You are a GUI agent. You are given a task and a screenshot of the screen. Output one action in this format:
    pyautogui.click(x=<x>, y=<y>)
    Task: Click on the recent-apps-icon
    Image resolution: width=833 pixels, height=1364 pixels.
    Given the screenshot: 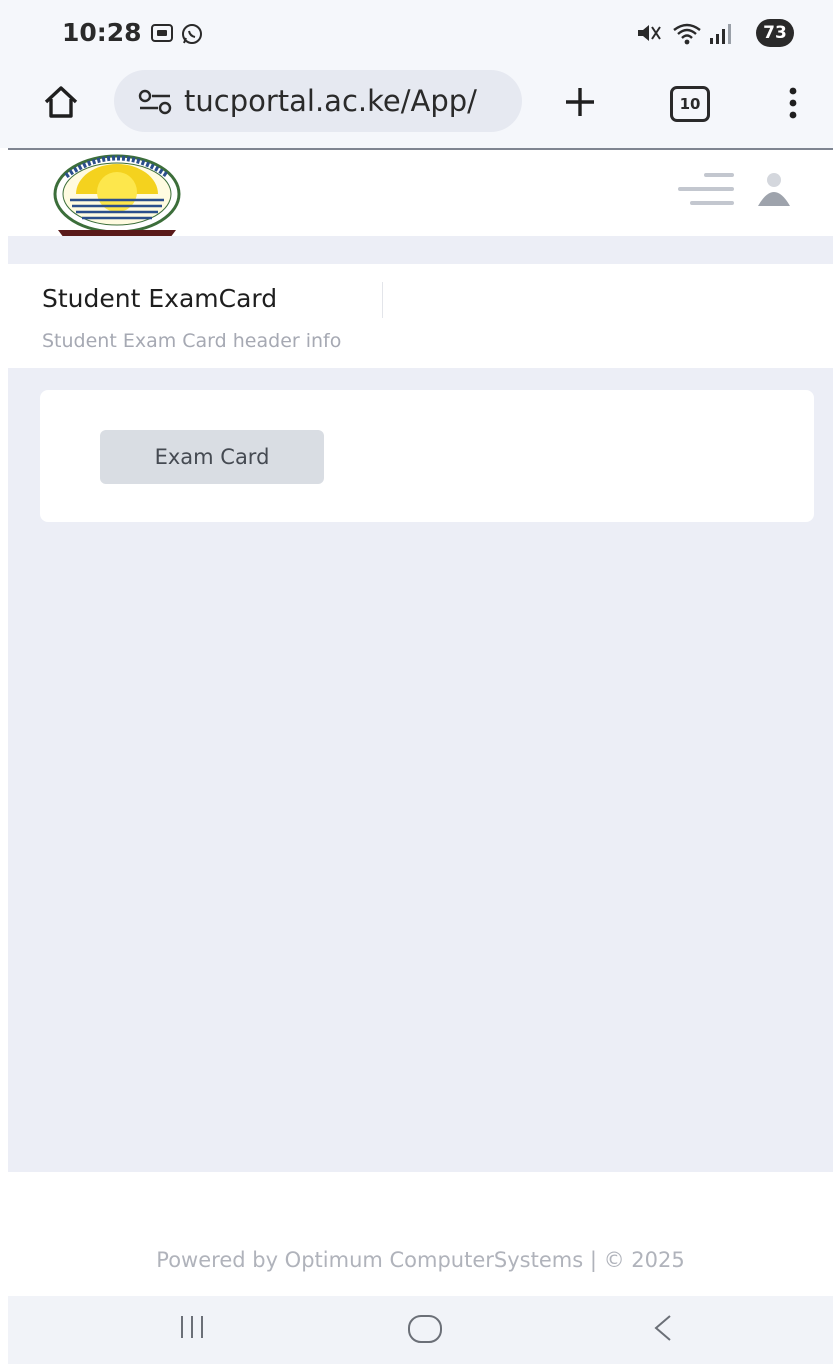 What is the action you would take?
    pyautogui.click(x=192, y=1329)
    